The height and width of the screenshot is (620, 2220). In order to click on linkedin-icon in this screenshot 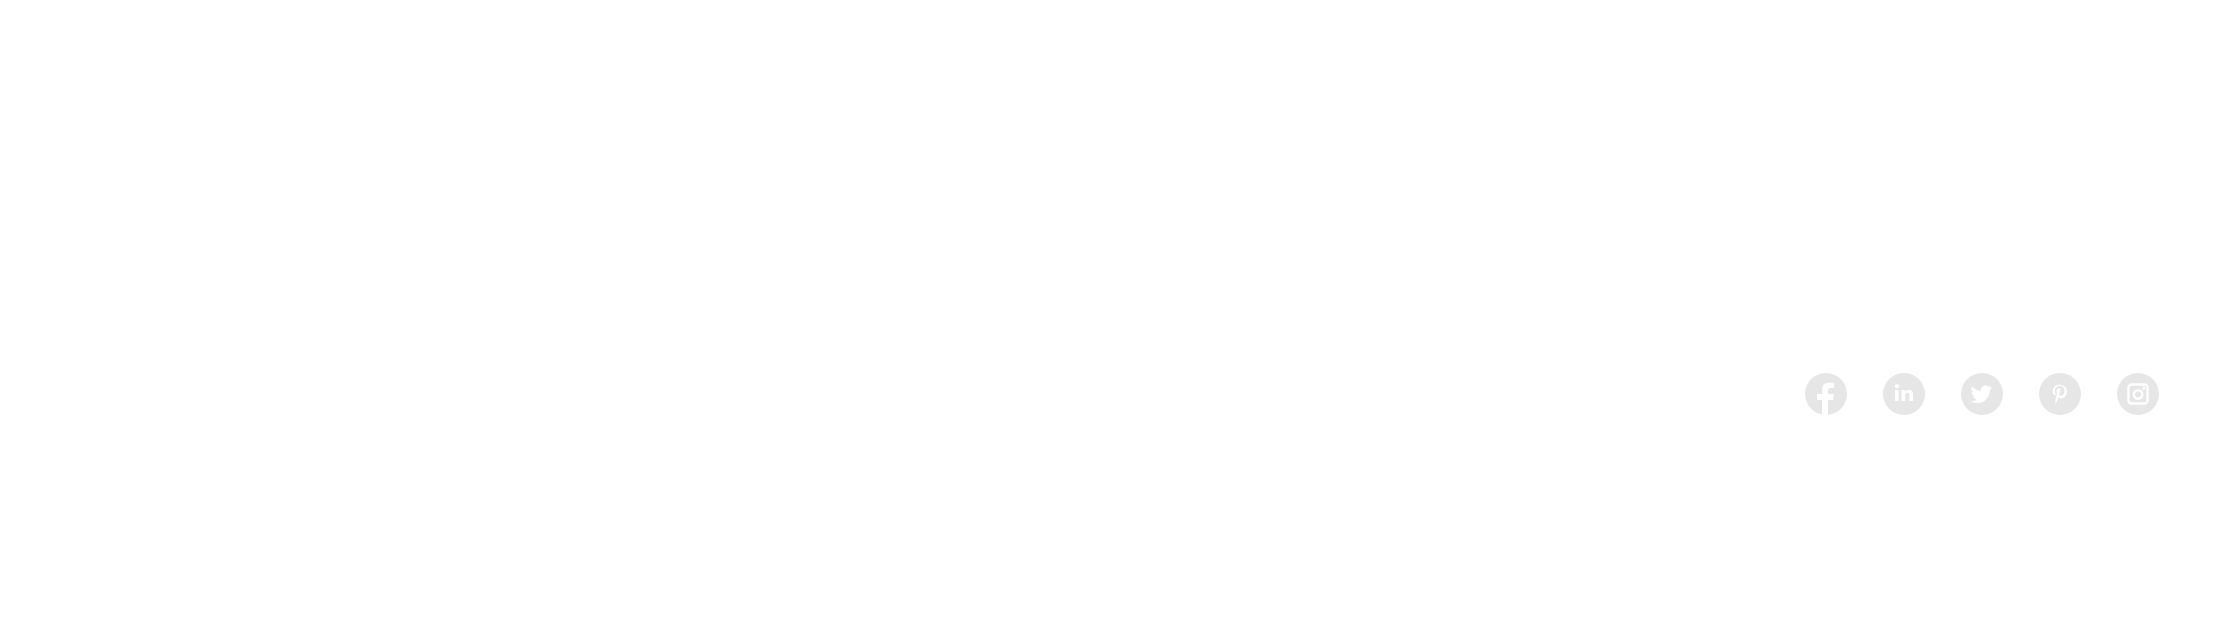, I will do `click(1903, 392)`.